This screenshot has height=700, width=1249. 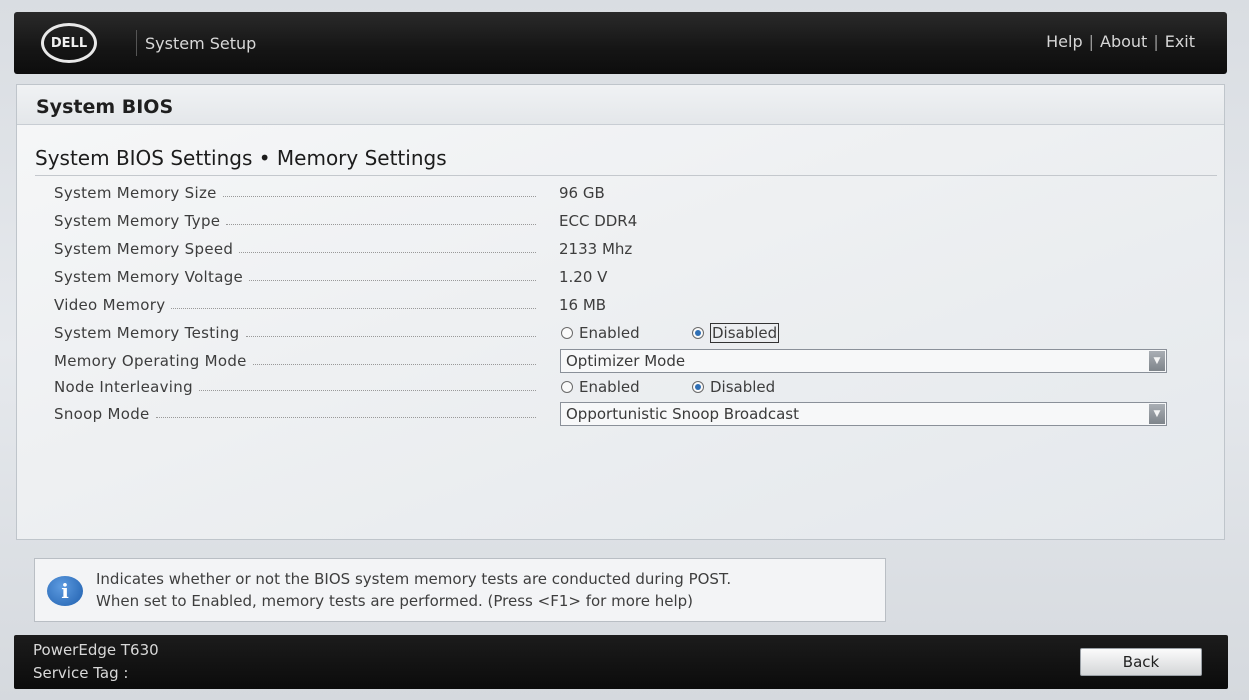 What do you see at coordinates (1123, 41) in the screenshot?
I see `about-link: About` at bounding box center [1123, 41].